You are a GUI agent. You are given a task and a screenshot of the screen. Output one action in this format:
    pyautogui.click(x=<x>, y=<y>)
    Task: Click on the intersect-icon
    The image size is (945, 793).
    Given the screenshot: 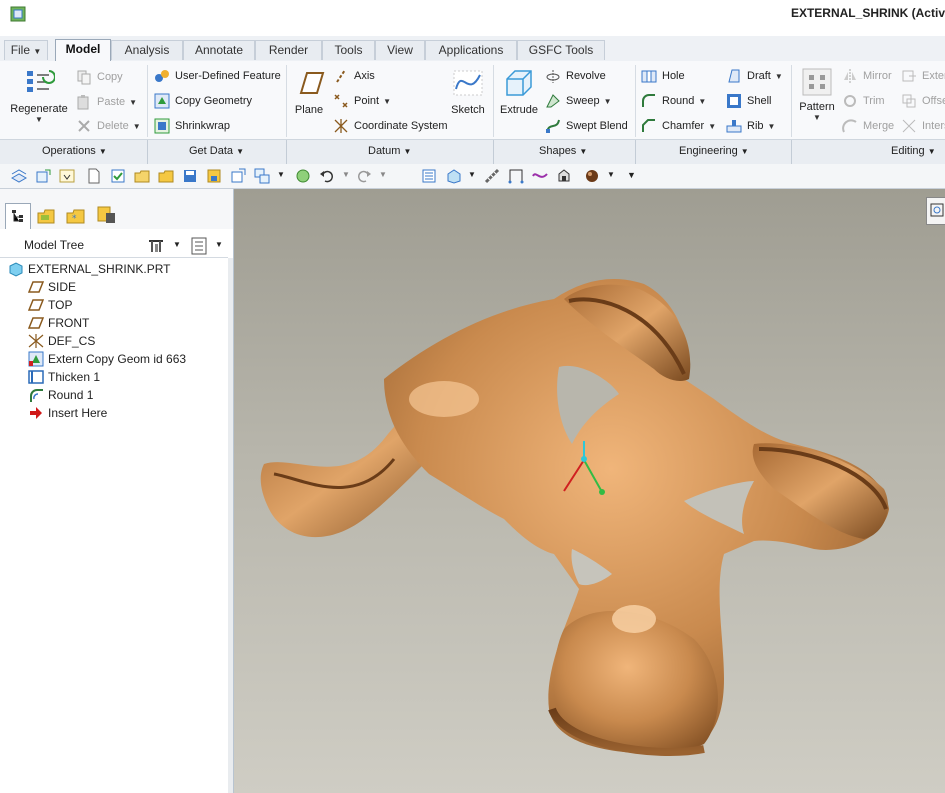 What is the action you would take?
    pyautogui.click(x=909, y=126)
    